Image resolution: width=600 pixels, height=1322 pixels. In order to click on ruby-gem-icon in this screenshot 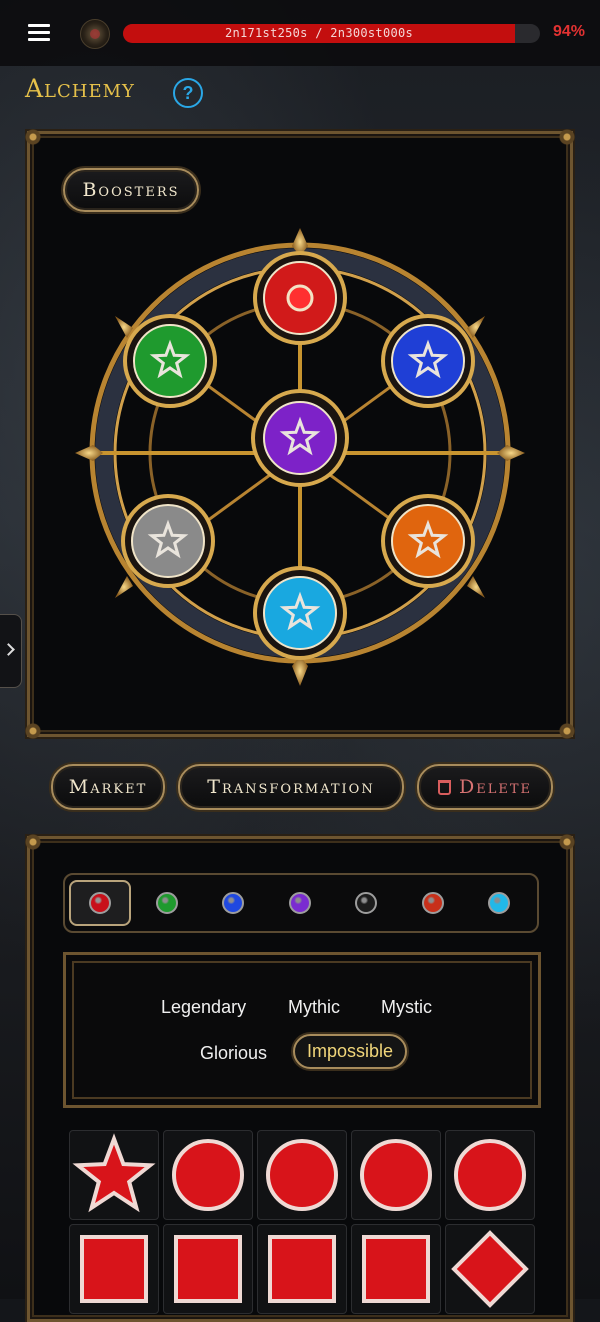, I will do `click(300, 298)`.